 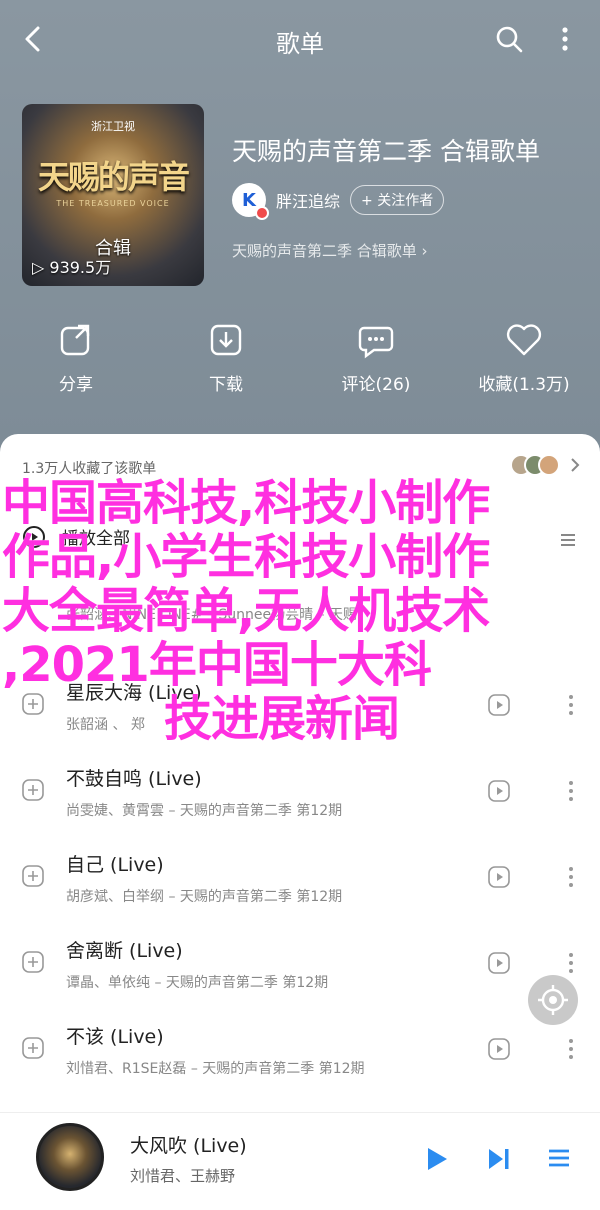 What do you see at coordinates (188, 1146) in the screenshot?
I see `now-playing-title: 大风吹 (Live)` at bounding box center [188, 1146].